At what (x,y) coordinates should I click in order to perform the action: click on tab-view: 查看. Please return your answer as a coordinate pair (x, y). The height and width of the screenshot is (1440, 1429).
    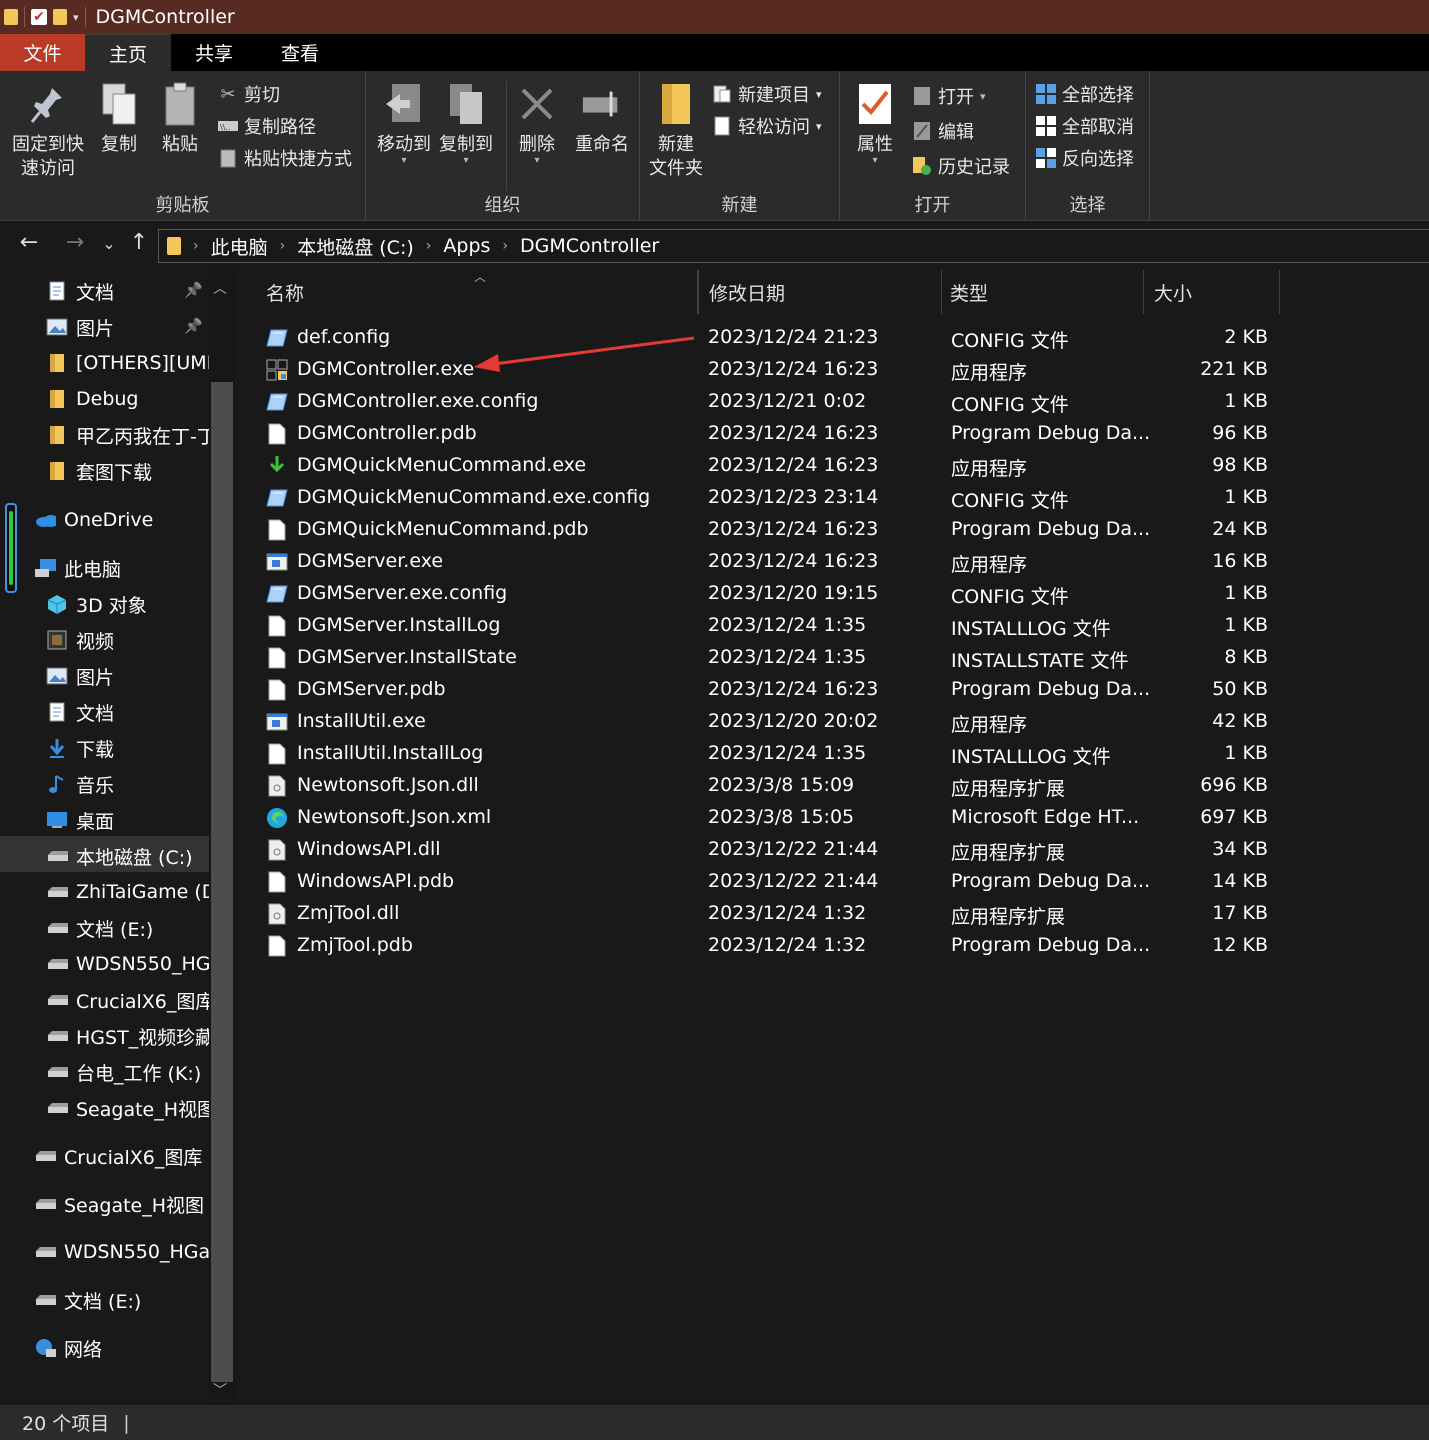
    Looking at the image, I should click on (300, 52).